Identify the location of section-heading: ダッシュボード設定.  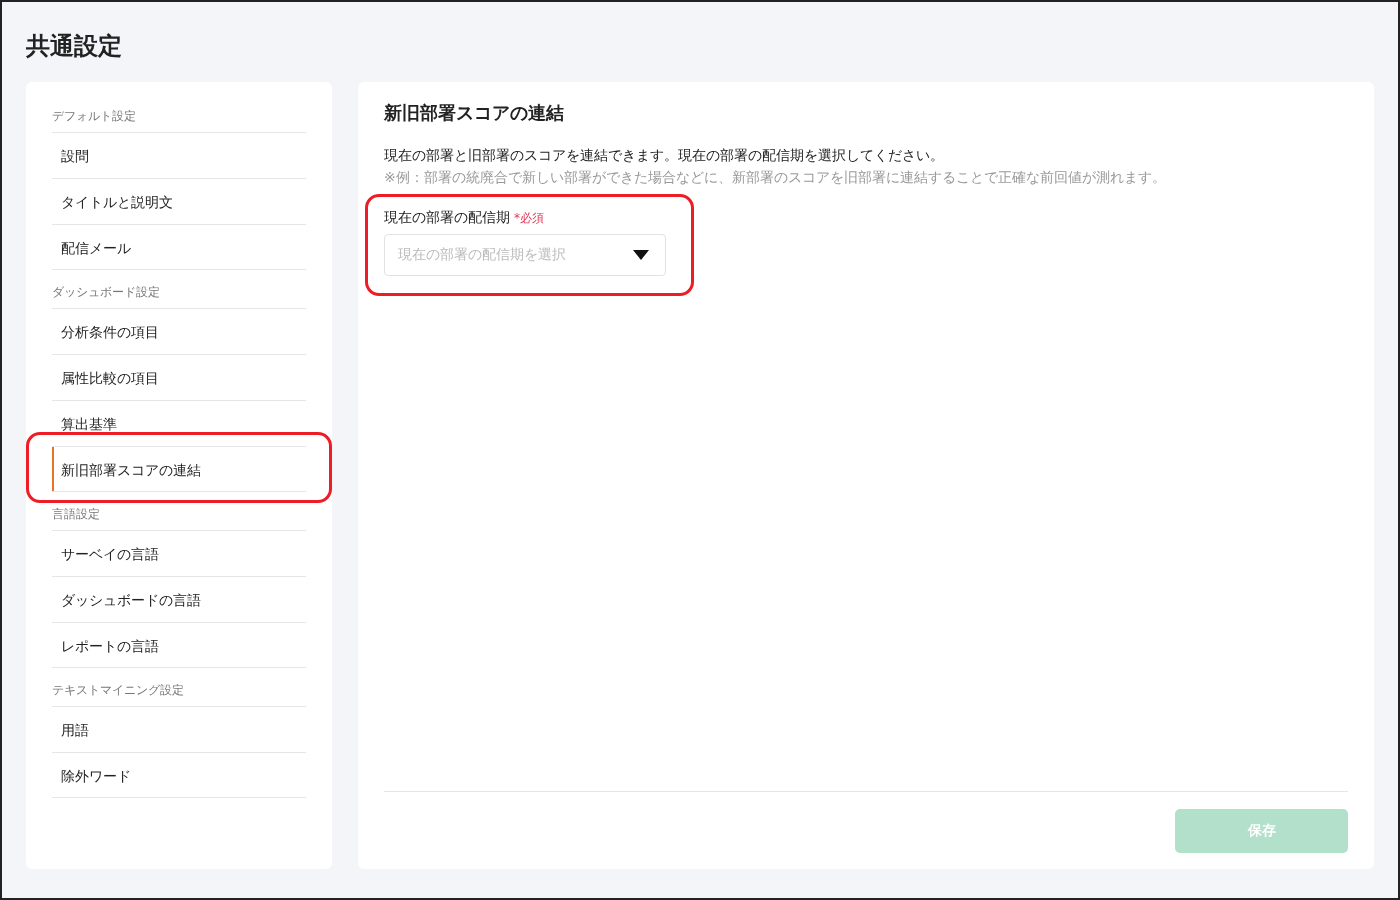
(106, 292).